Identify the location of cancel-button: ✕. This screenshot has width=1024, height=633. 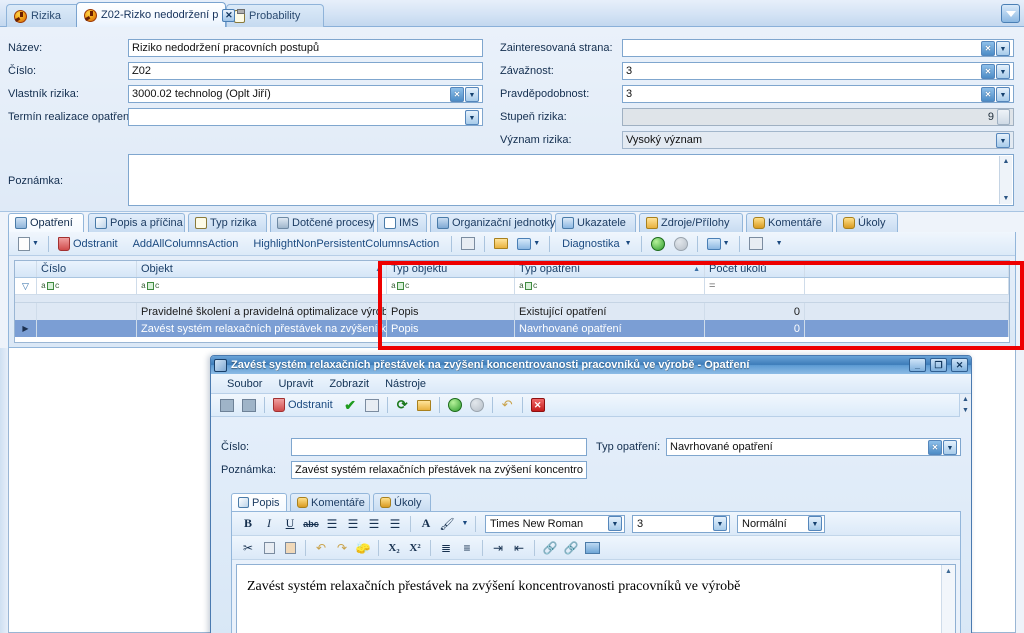
(538, 405).